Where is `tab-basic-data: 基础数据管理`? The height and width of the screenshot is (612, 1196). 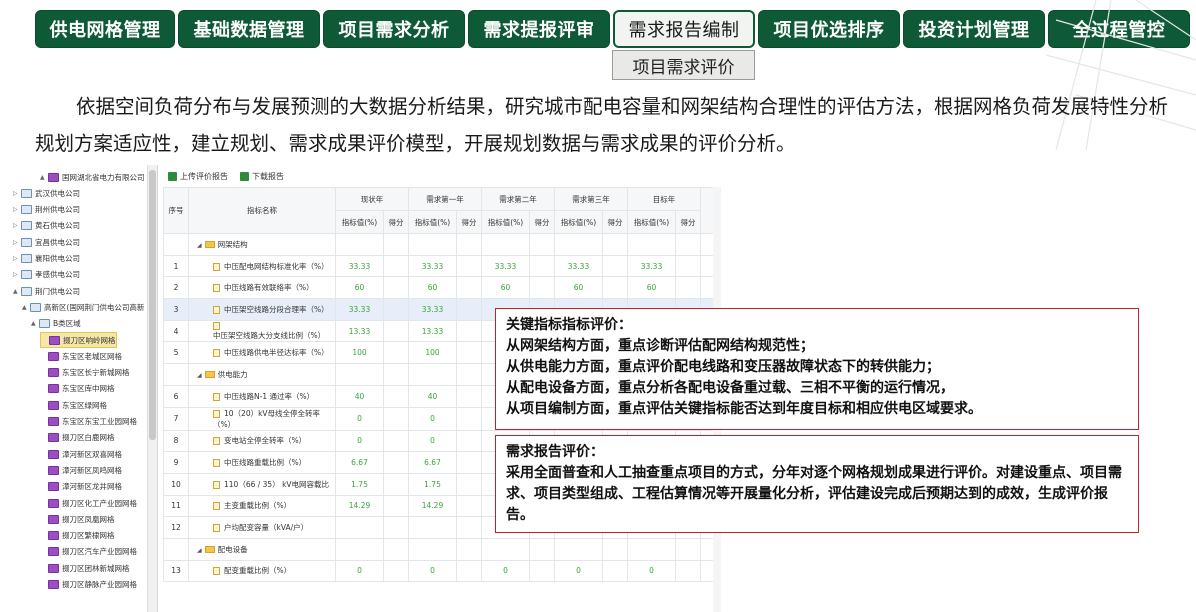 tab-basic-data: 基础数据管理 is located at coordinates (249, 29).